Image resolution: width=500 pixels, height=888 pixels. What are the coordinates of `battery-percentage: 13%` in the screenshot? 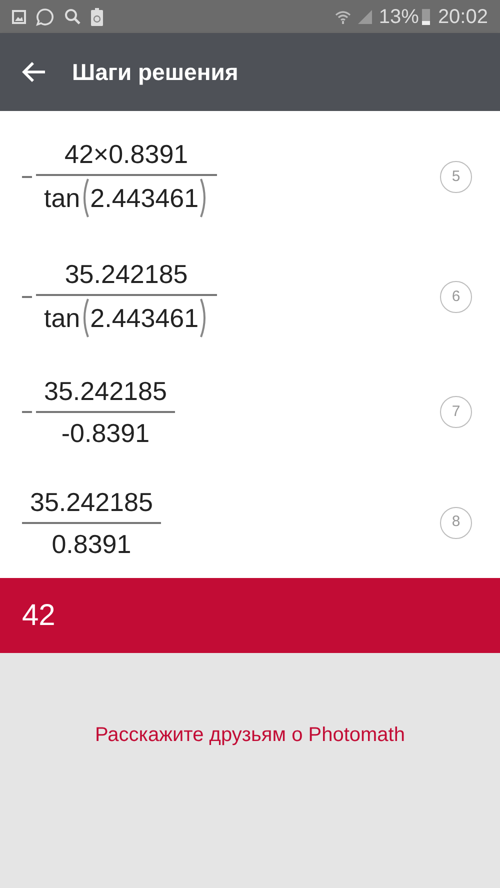 It's located at (398, 17).